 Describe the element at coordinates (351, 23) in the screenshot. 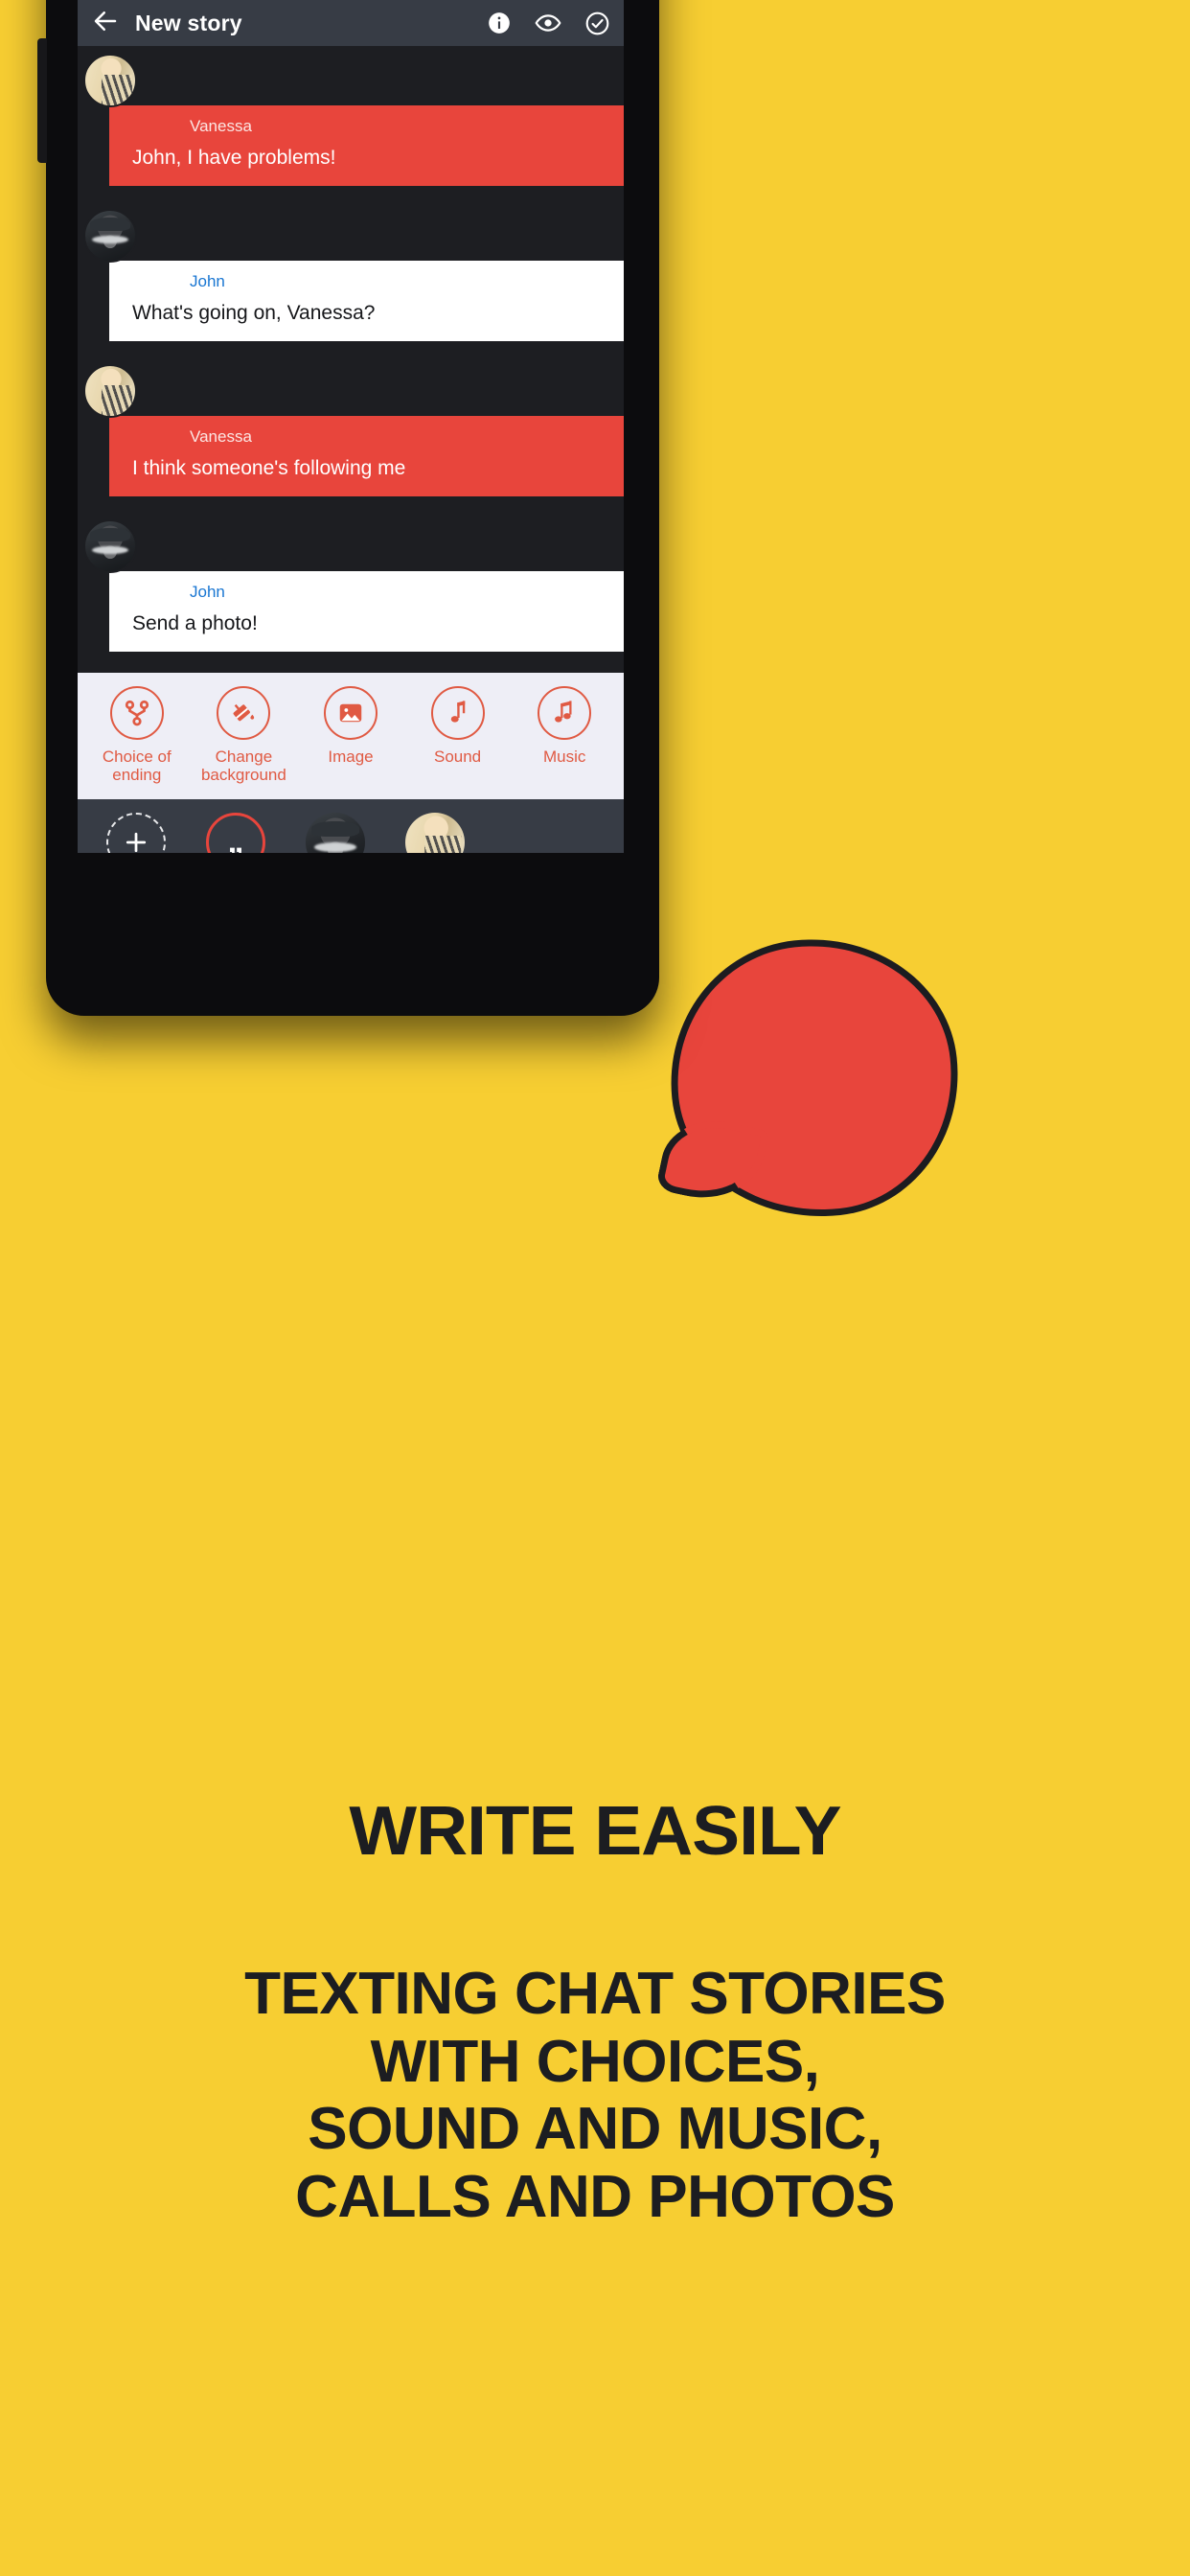

I see `app-bar: New story` at that location.